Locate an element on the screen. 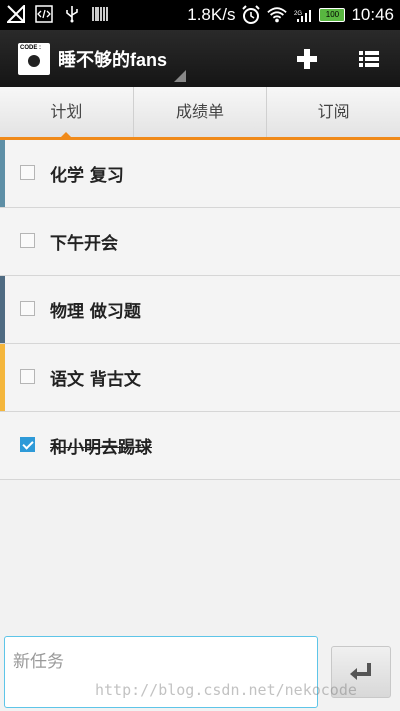 This screenshot has width=400, height=711. list-item: 化学 复习 is located at coordinates (200, 174).